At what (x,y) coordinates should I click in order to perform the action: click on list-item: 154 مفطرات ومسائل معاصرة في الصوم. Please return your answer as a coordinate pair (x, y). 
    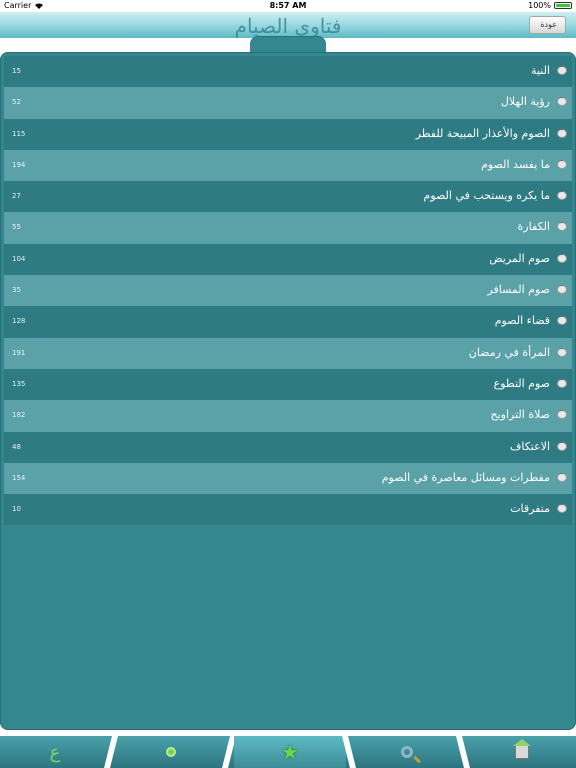
    Looking at the image, I should click on (288, 478).